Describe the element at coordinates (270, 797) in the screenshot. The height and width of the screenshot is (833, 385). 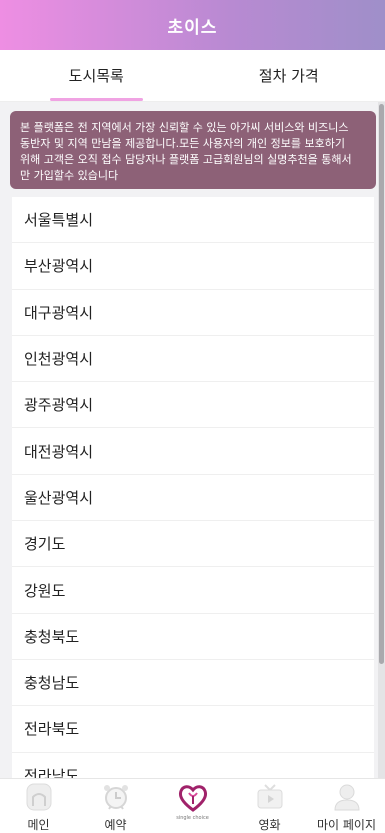
I see `tv-icon` at that location.